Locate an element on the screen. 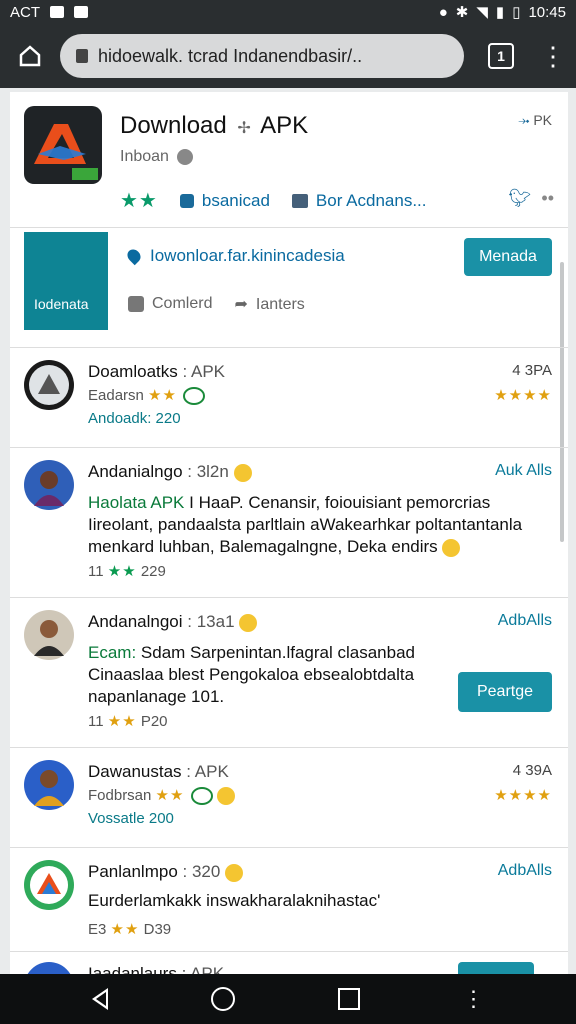 The height and width of the screenshot is (1024, 576). download-link: bsanicad is located at coordinates (224, 201).